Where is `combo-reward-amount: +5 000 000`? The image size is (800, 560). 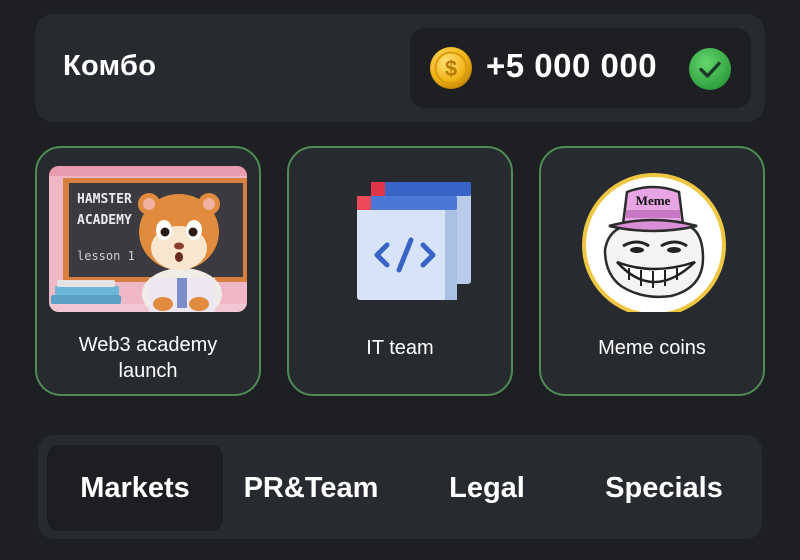
combo-reward-amount: +5 000 000 is located at coordinates (572, 65).